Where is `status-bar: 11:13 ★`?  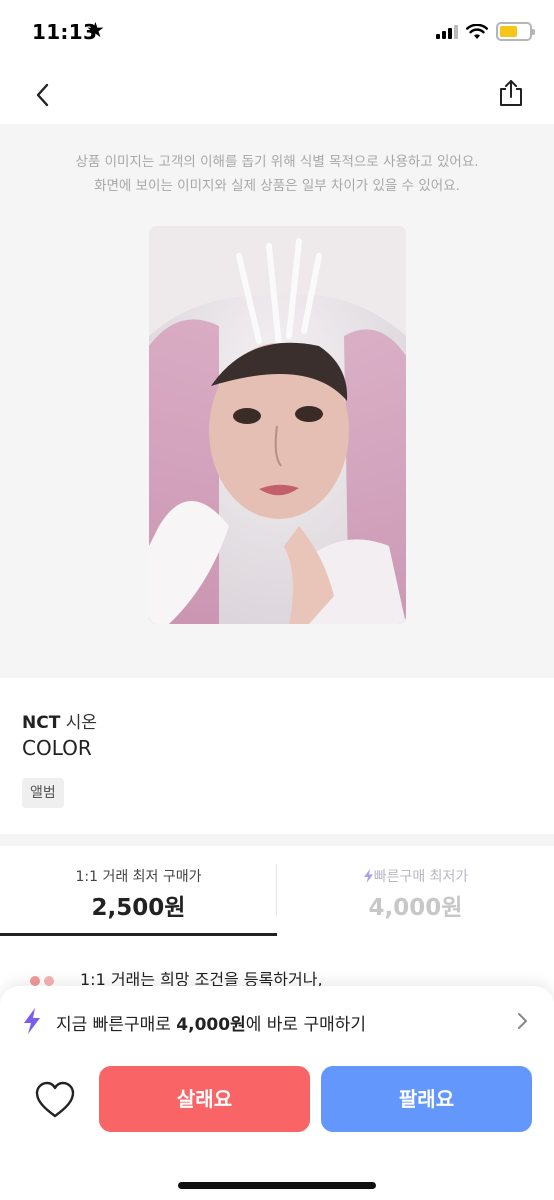
status-bar: 11:13 ★ is located at coordinates (277, 32).